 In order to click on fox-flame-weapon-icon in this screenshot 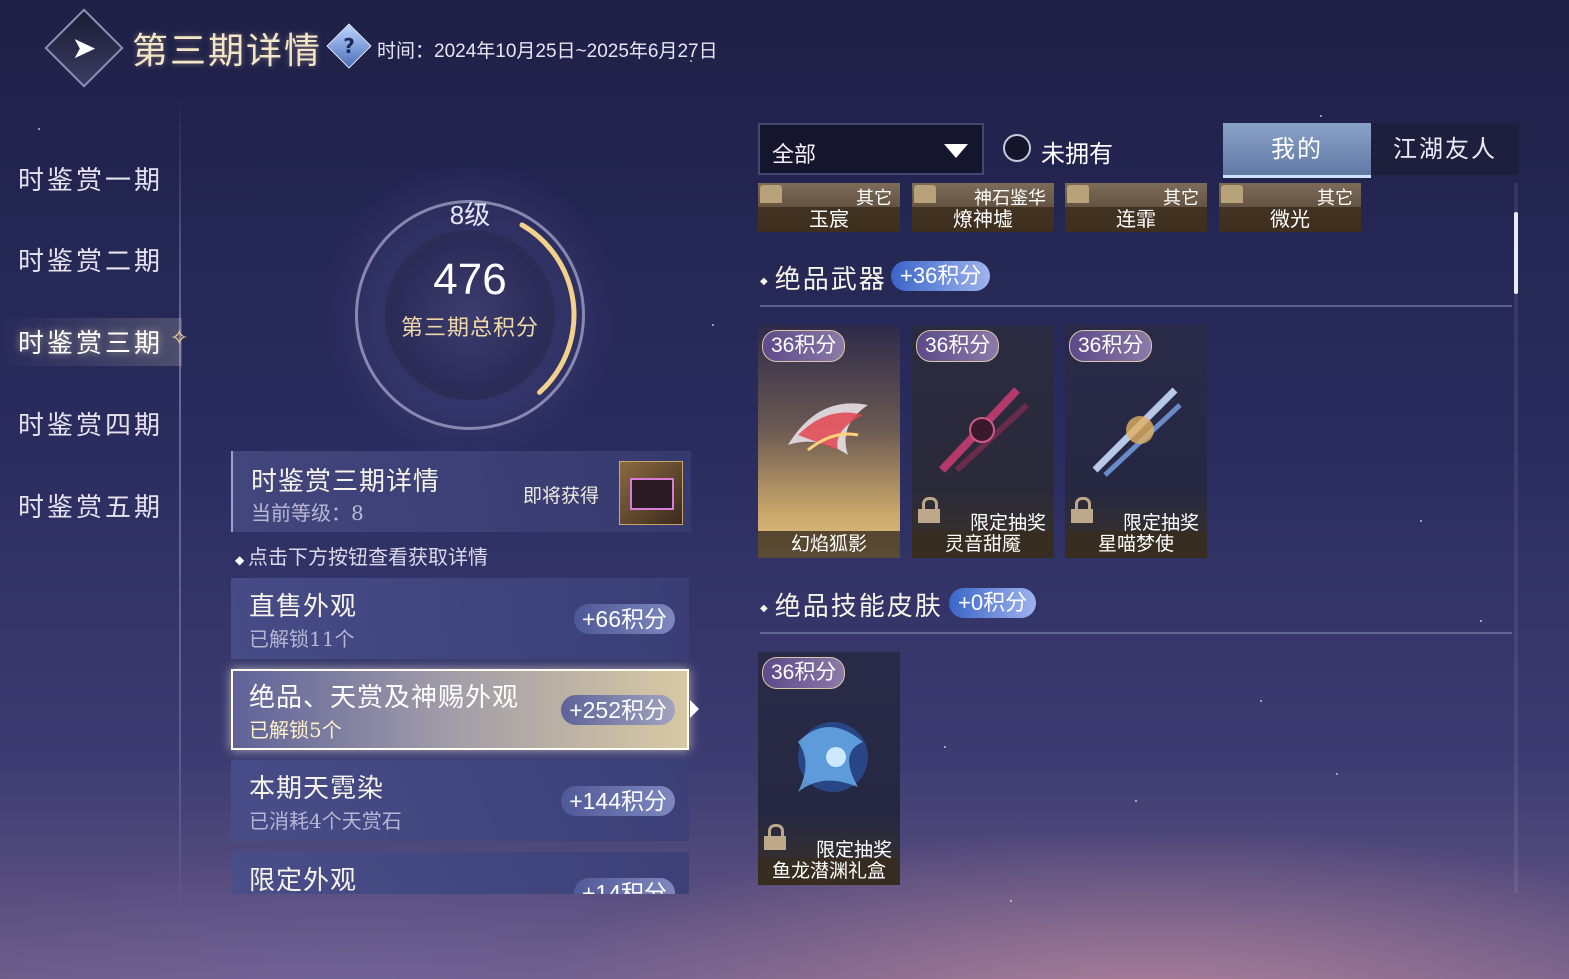, I will do `click(828, 429)`.